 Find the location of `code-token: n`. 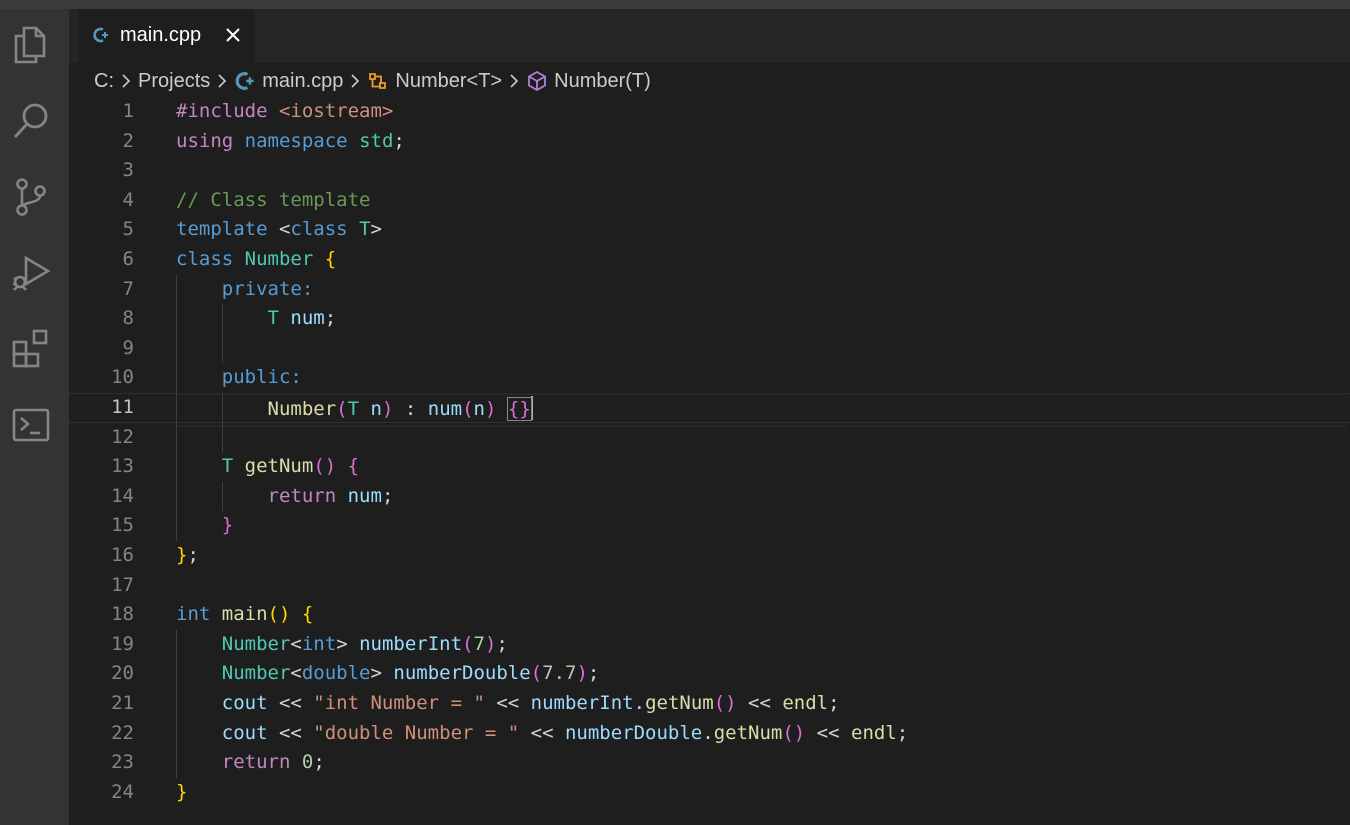

code-token: n is located at coordinates (479, 409).